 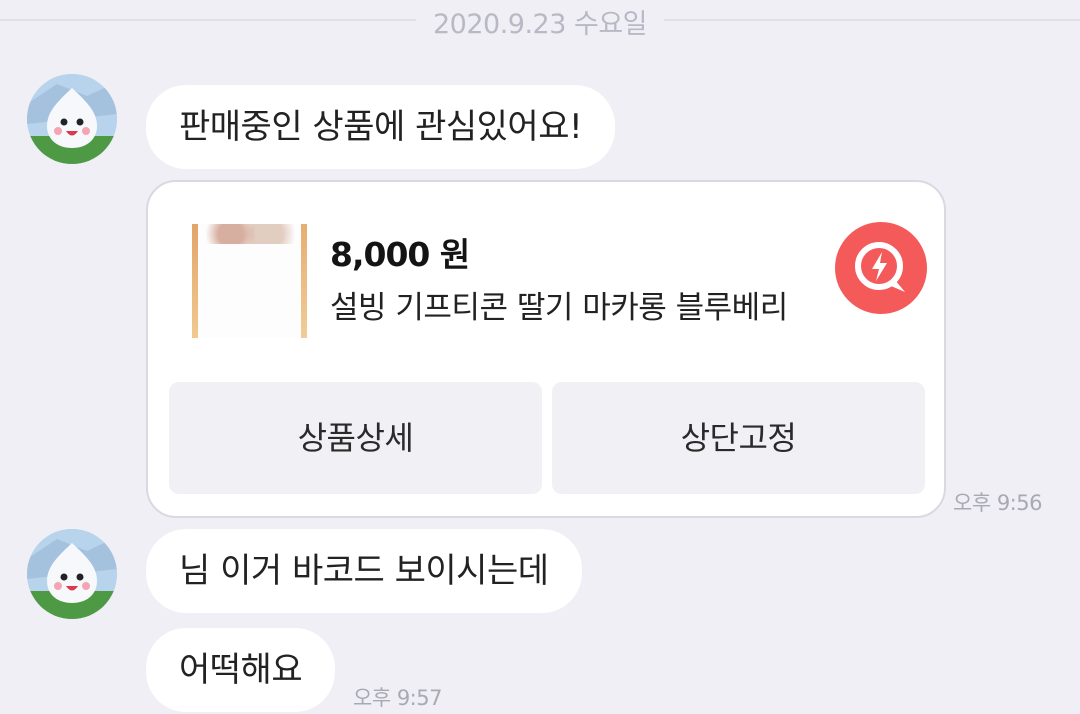 I want to click on lightning-bolt-icon, so click(x=881, y=268).